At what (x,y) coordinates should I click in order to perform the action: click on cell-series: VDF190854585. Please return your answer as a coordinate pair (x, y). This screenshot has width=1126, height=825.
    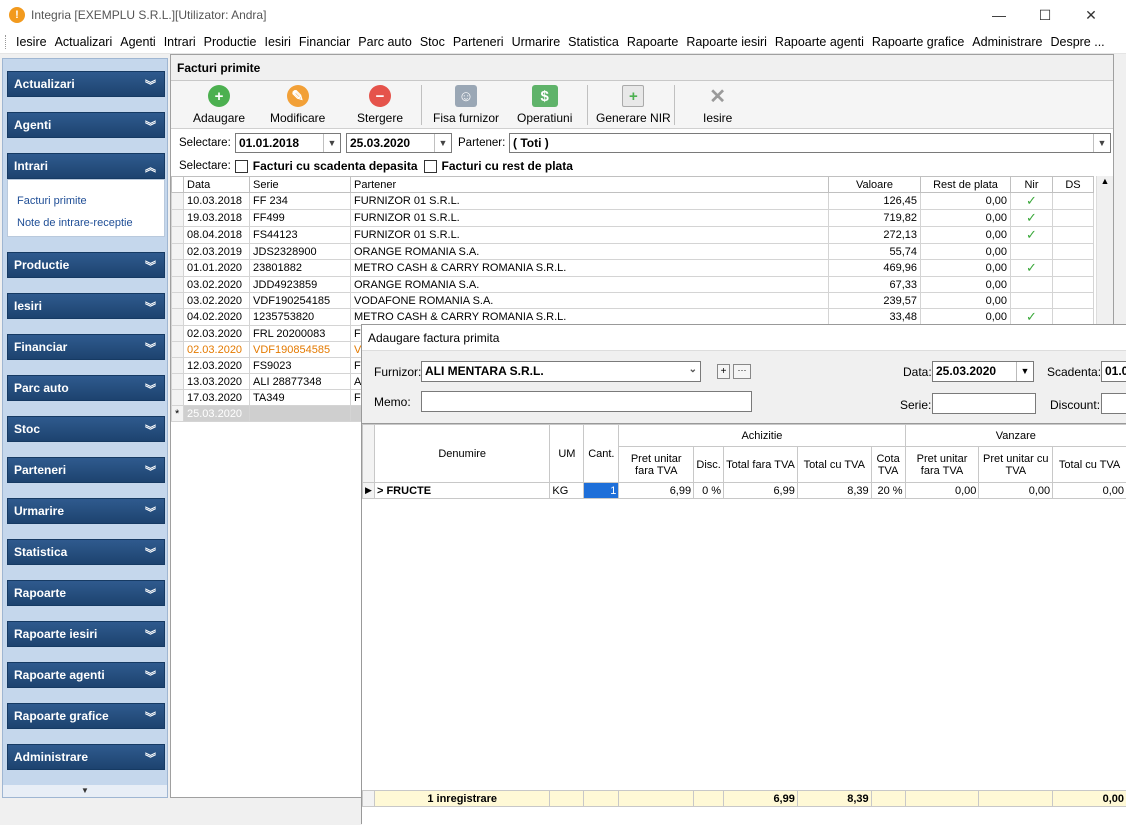
    Looking at the image, I should click on (300, 350).